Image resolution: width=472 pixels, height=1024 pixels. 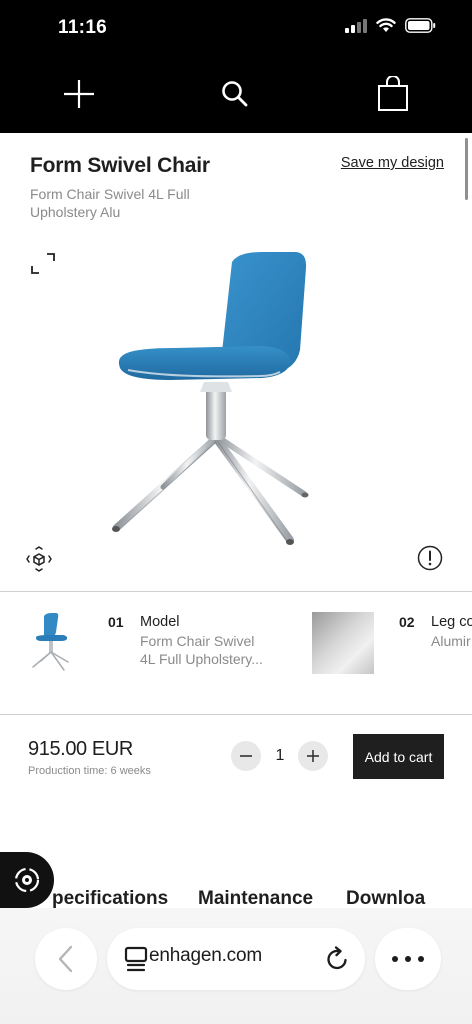 I want to click on scrollbar, so click(x=466, y=169).